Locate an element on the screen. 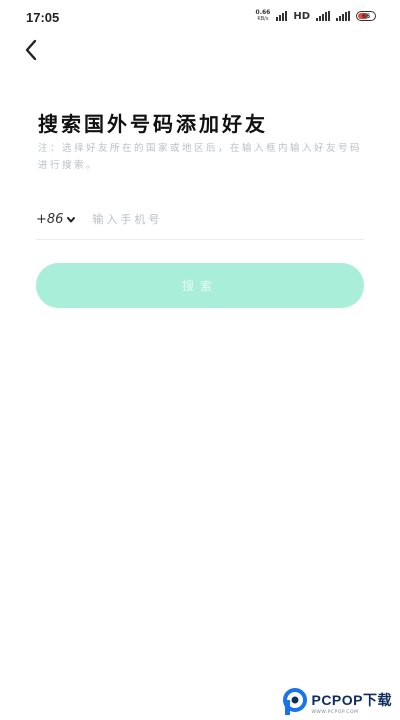 The width and height of the screenshot is (400, 720). network-speed-value: 0.66 is located at coordinates (263, 12).